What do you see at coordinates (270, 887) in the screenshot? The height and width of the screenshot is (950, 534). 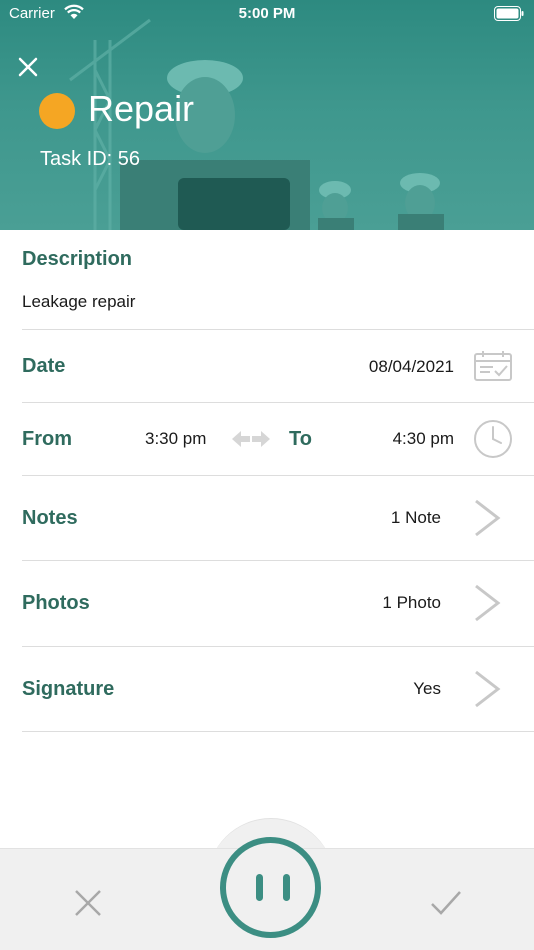 I see `pause-button` at bounding box center [270, 887].